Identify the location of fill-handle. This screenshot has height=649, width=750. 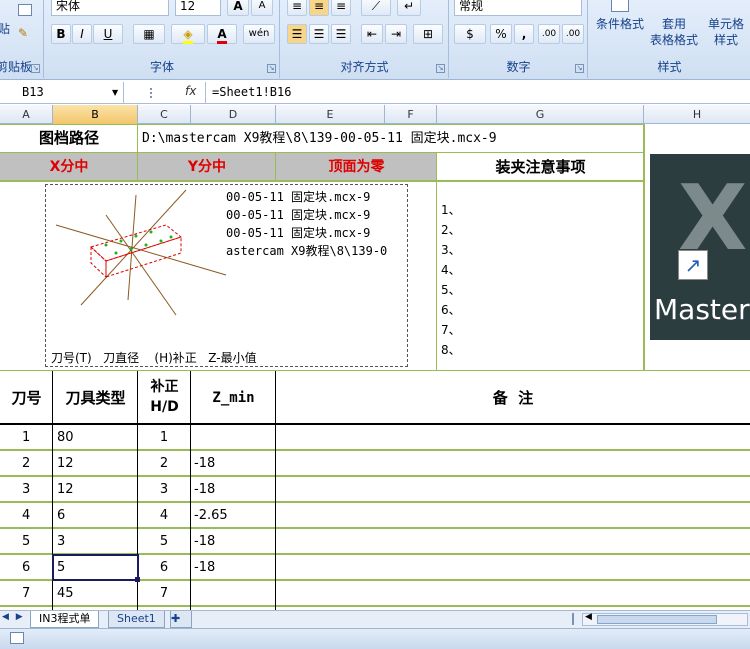
(137, 579).